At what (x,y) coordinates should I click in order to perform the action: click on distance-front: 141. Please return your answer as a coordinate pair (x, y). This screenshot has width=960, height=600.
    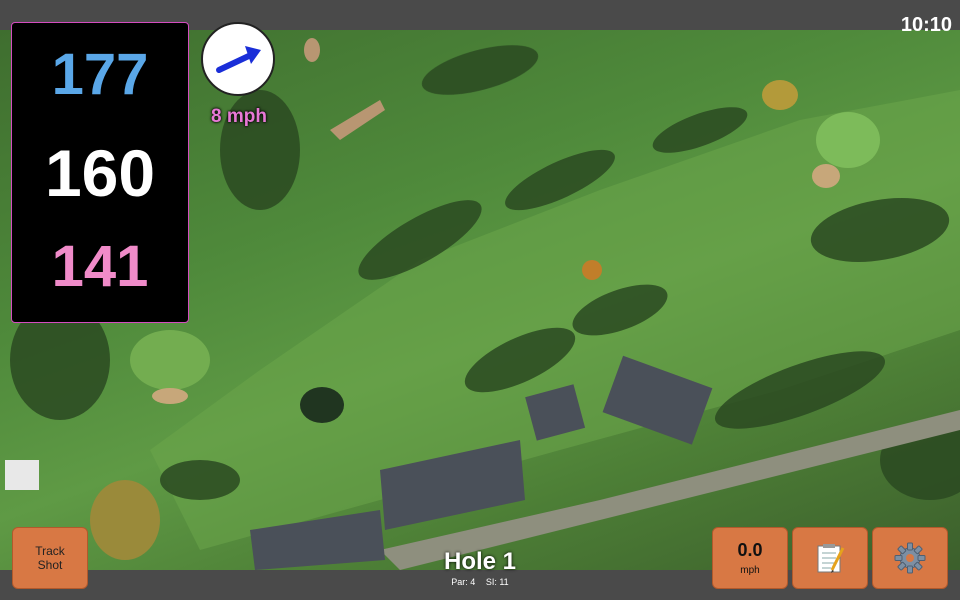
    Looking at the image, I should click on (100, 266).